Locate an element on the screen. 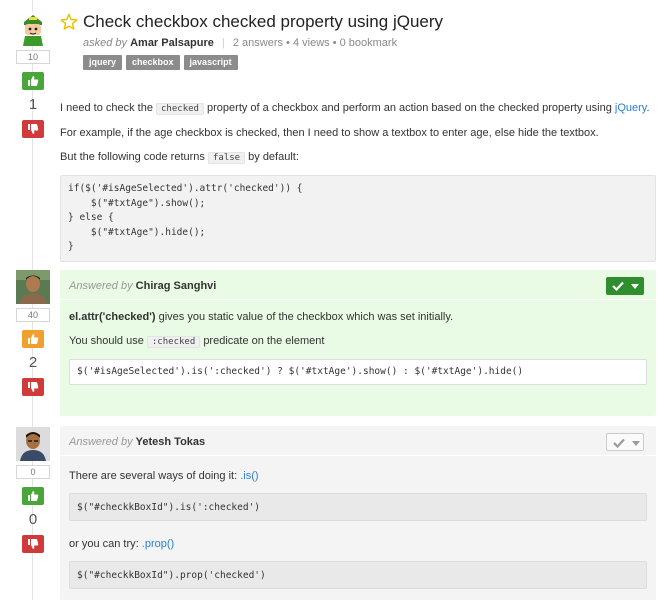 The height and width of the screenshot is (600, 672). reputation-badge: 0 is located at coordinates (33, 472).